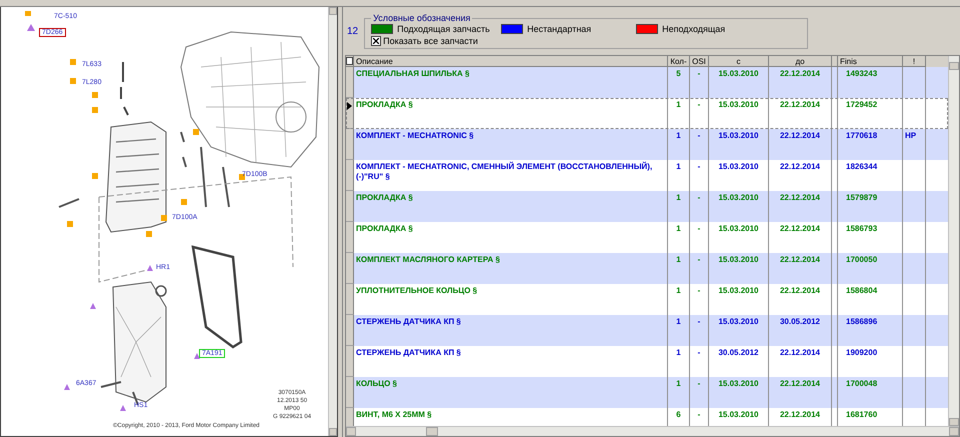 This screenshot has height=437, width=960. Describe the element at coordinates (430, 41) in the screenshot. I see `show-all-label: Показать все запчасти` at that location.